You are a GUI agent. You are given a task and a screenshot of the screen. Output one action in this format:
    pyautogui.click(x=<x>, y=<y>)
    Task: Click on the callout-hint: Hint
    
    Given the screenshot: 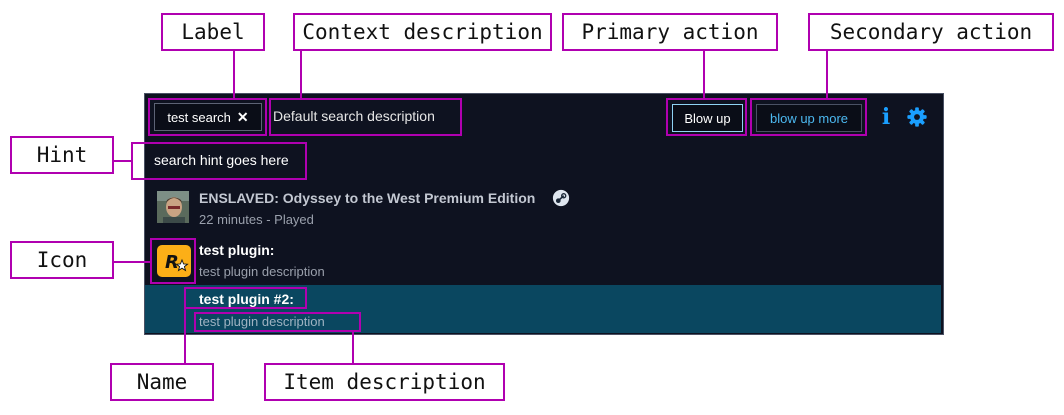 What is the action you would take?
    pyautogui.click(x=62, y=155)
    